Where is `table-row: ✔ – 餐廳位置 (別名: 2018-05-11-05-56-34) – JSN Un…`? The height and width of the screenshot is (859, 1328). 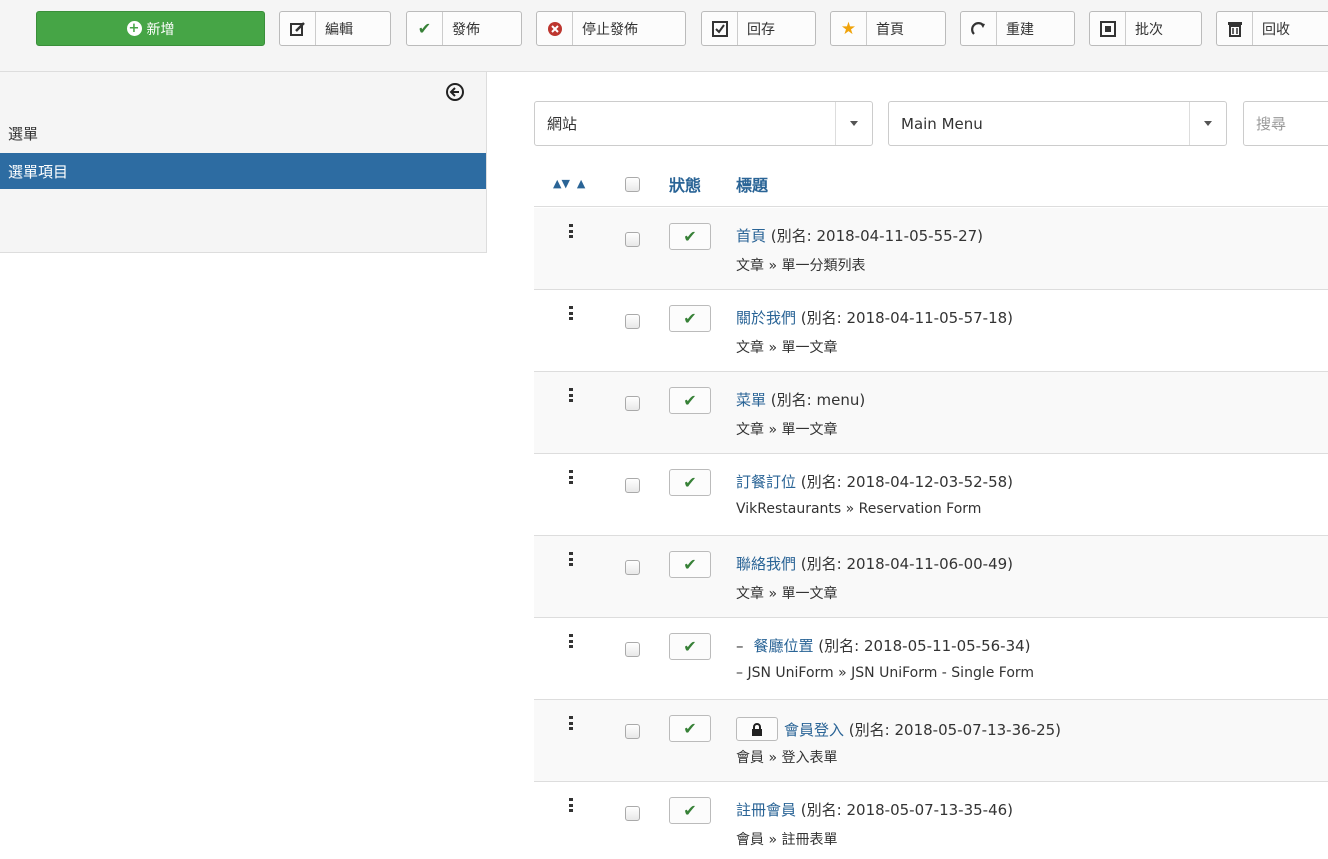
table-row: ✔ – 餐廳位置 (別名: 2018-05-11-05-56-34) – JSN Un… is located at coordinates (931, 659).